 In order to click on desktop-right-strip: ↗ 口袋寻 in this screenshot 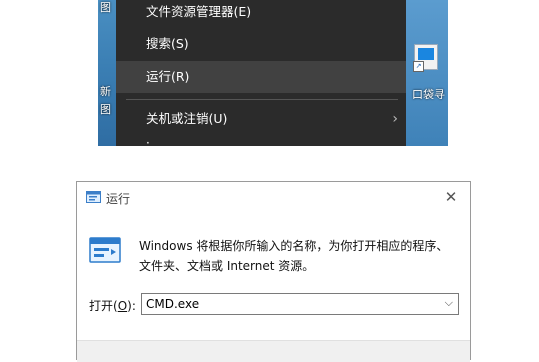, I will do `click(427, 73)`.